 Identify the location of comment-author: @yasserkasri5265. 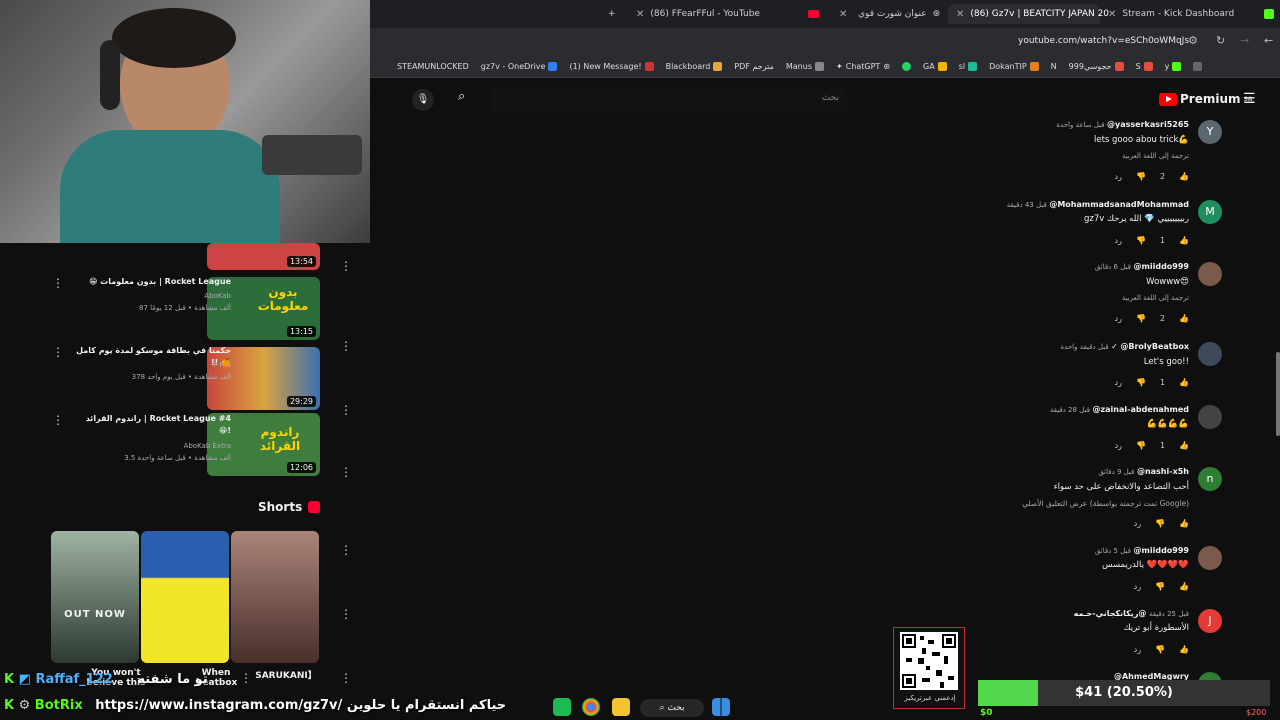
(1148, 124).